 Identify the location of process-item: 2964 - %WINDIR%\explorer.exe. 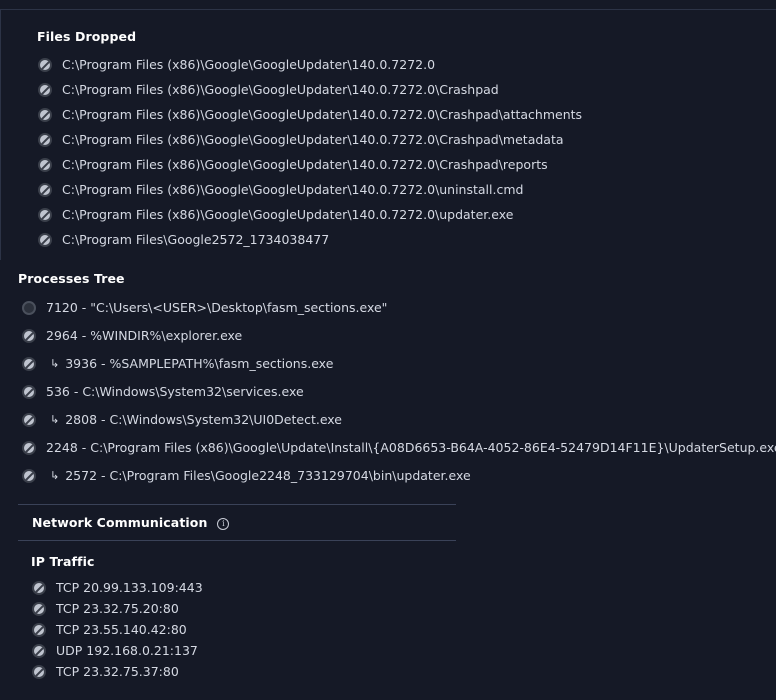
(132, 335).